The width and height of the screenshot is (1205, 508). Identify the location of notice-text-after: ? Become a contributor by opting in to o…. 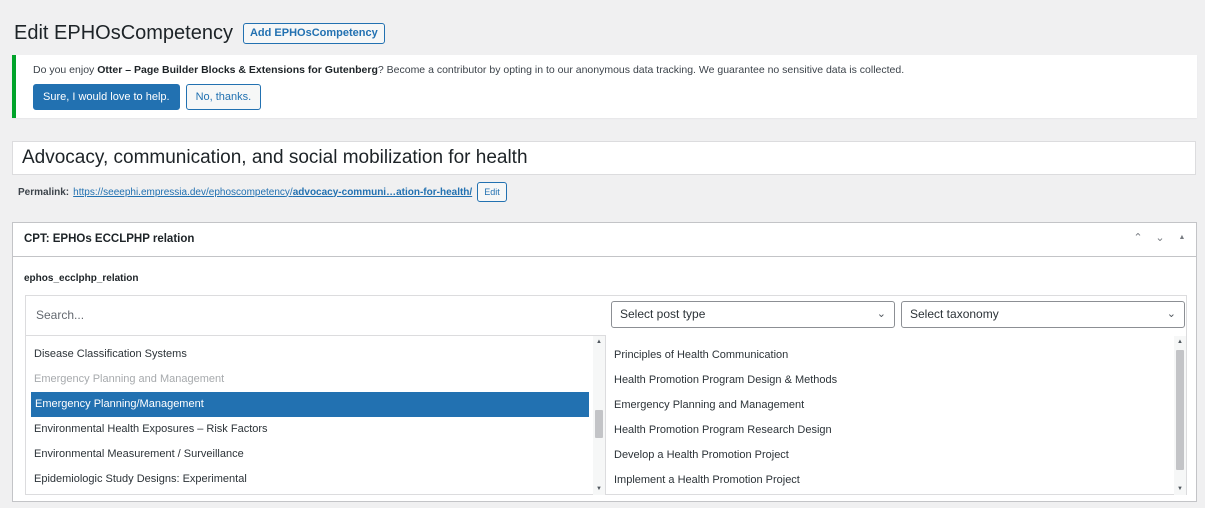
(641, 70).